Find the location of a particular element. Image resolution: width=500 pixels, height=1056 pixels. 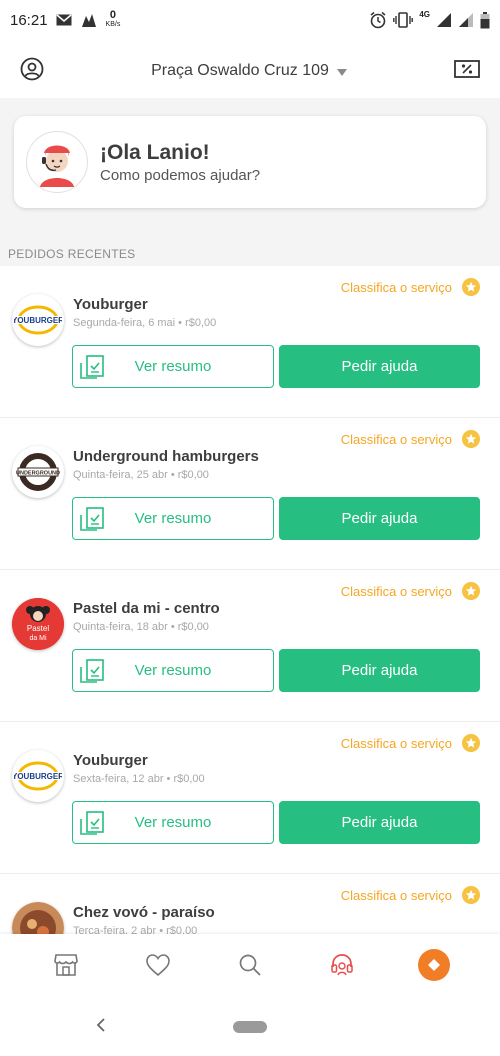

order-meta: Sexta-feira, 12 abr • r$0,00 is located at coordinates (139, 779).